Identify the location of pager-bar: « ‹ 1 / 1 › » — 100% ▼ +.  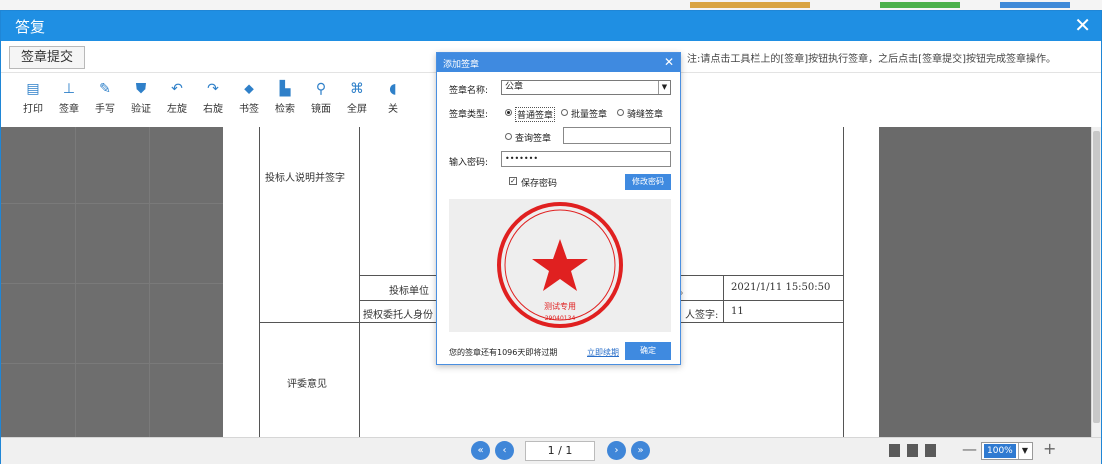
(551, 450).